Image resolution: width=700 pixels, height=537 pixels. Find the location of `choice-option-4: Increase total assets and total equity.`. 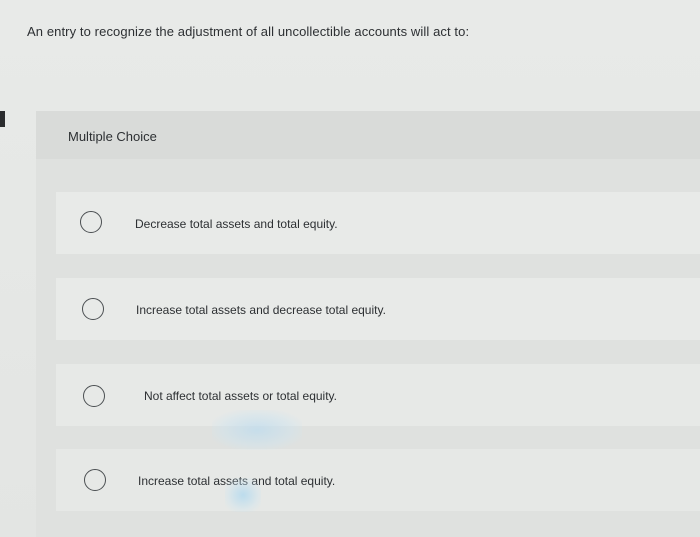

choice-option-4: Increase total assets and total equity. is located at coordinates (378, 480).